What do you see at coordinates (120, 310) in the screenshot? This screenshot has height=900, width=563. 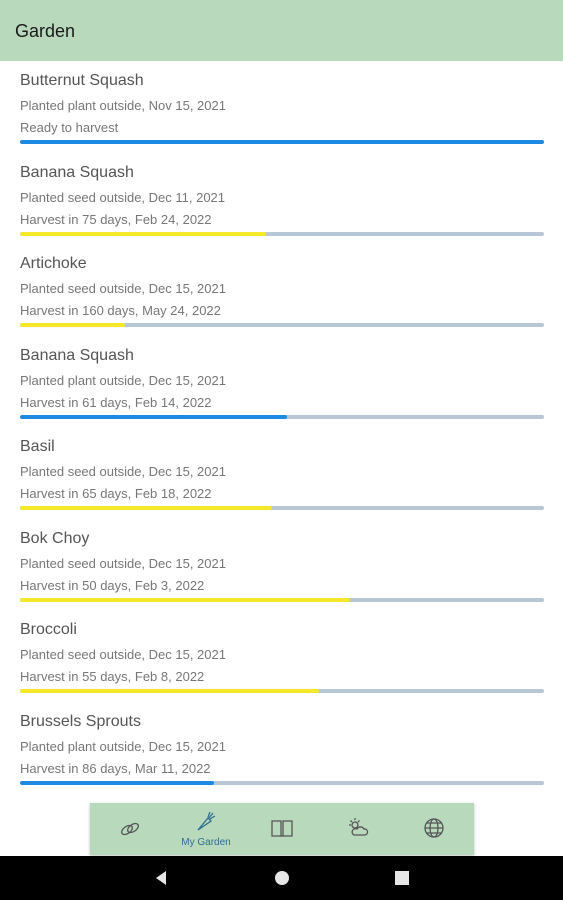 I see `harvest-status: Harvest in 160 days, May 24, 2022` at bounding box center [120, 310].